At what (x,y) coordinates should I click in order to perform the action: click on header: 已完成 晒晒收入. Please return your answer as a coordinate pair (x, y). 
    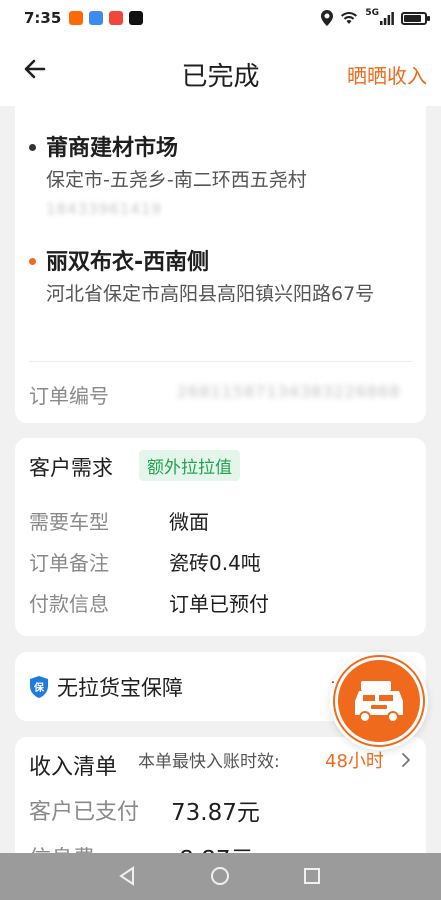
    Looking at the image, I should click on (220, 71).